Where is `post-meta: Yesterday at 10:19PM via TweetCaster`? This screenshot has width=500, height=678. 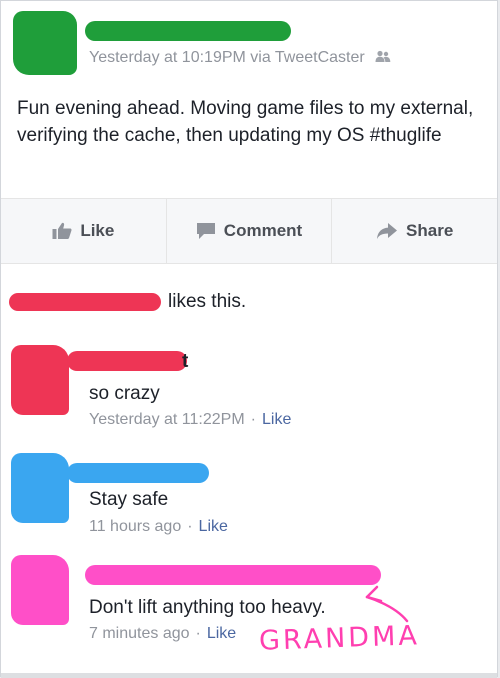
post-meta: Yesterday at 10:19PM via TweetCaster is located at coordinates (240, 58).